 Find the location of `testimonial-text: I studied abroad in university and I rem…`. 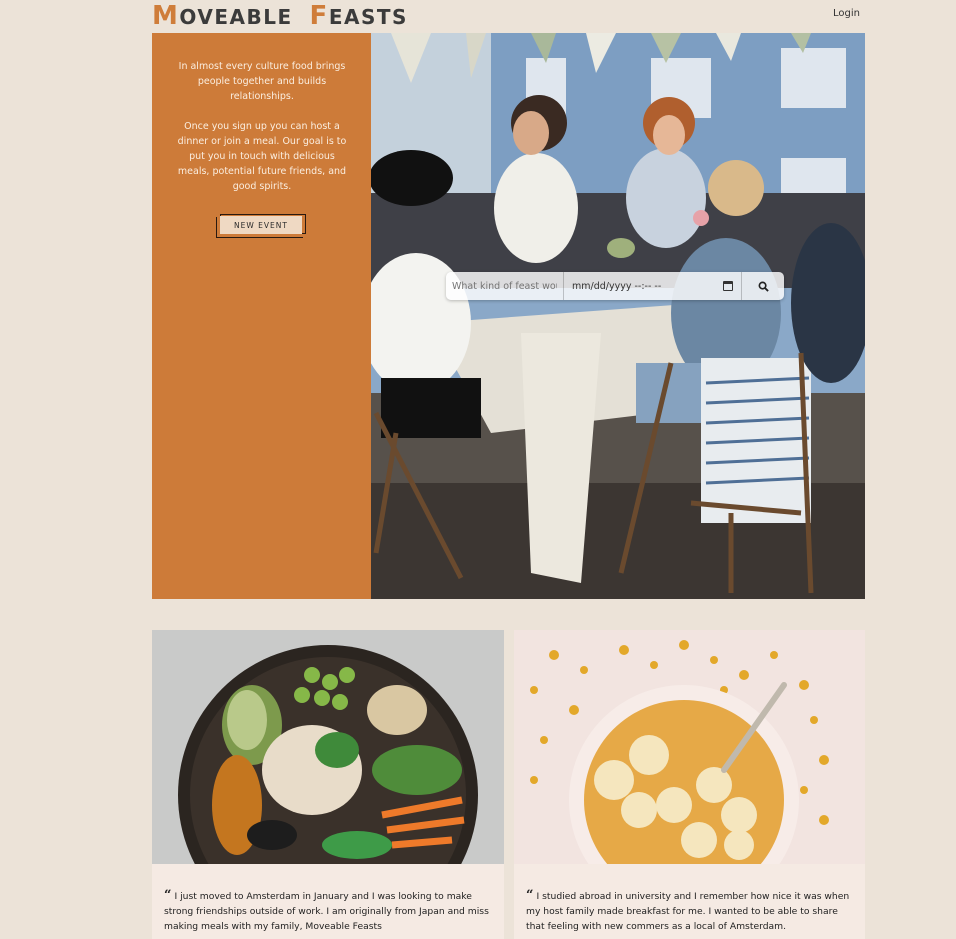

testimonial-text: I studied abroad in university and I rem… is located at coordinates (688, 911).